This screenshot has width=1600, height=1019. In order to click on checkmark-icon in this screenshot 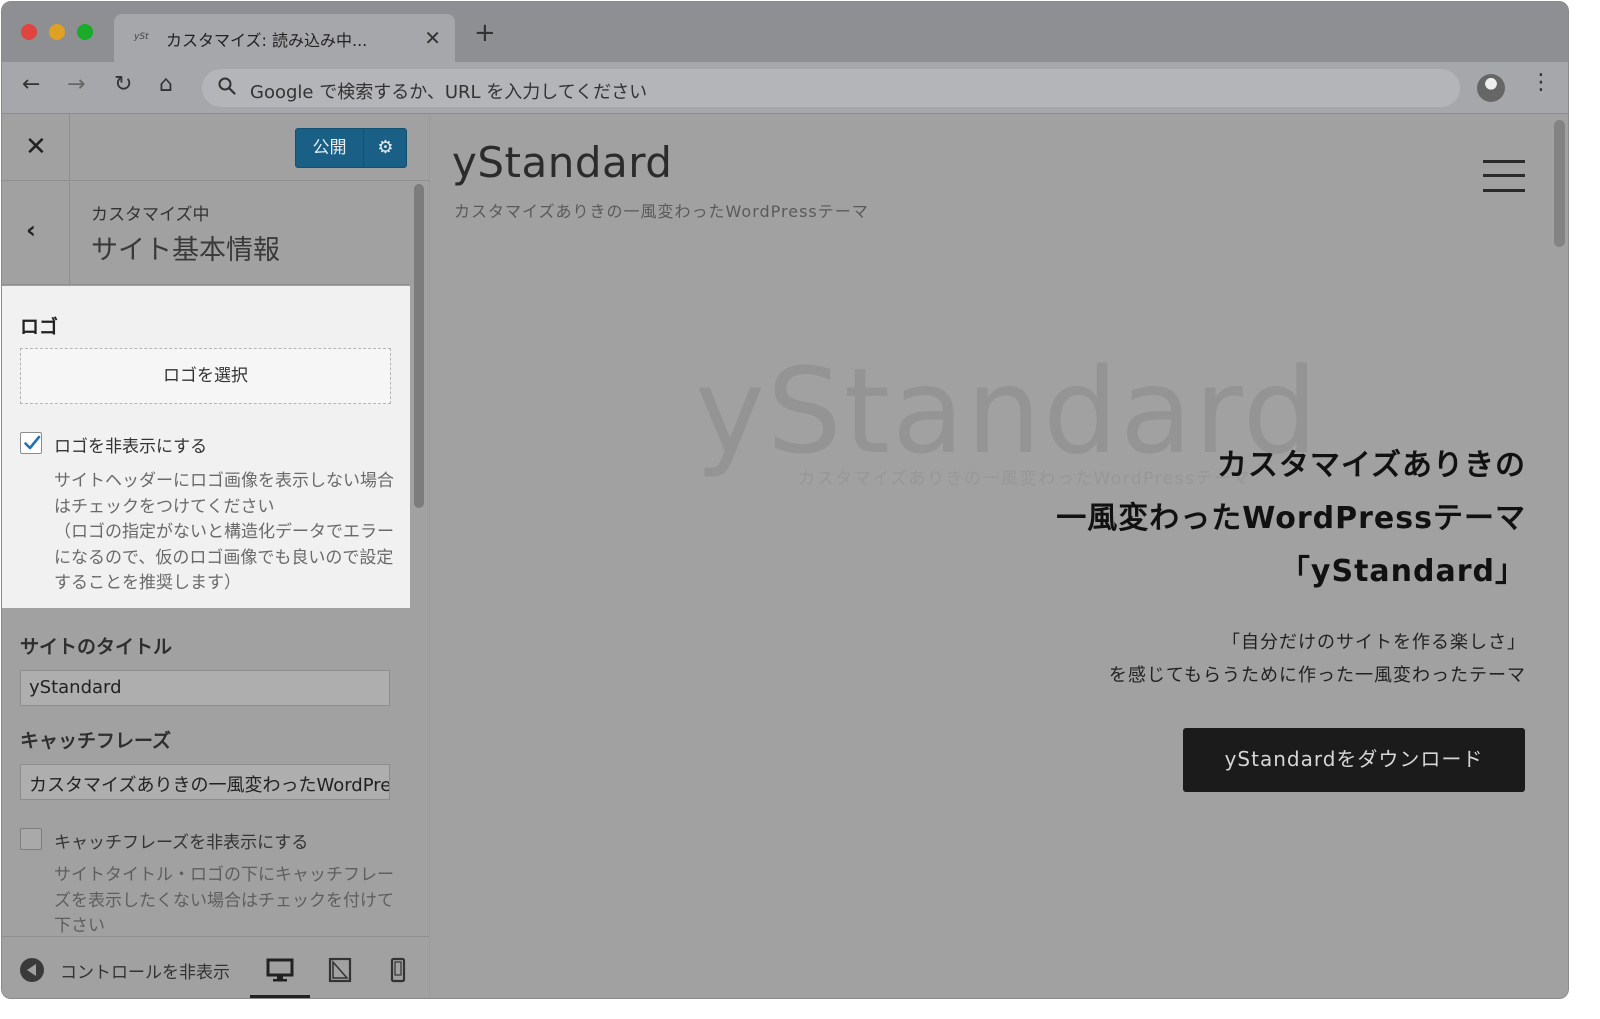, I will do `click(32, 442)`.